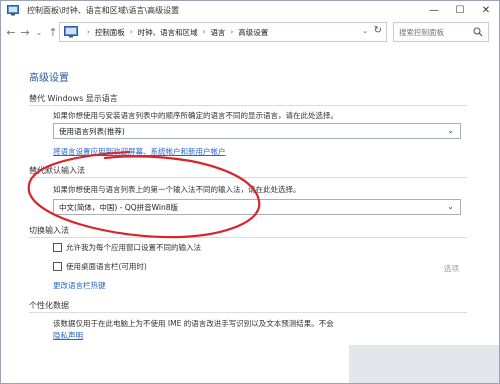 This screenshot has height=384, width=500. Describe the element at coordinates (39, 32) in the screenshot. I see `recent-locations-button: ⌄` at that location.